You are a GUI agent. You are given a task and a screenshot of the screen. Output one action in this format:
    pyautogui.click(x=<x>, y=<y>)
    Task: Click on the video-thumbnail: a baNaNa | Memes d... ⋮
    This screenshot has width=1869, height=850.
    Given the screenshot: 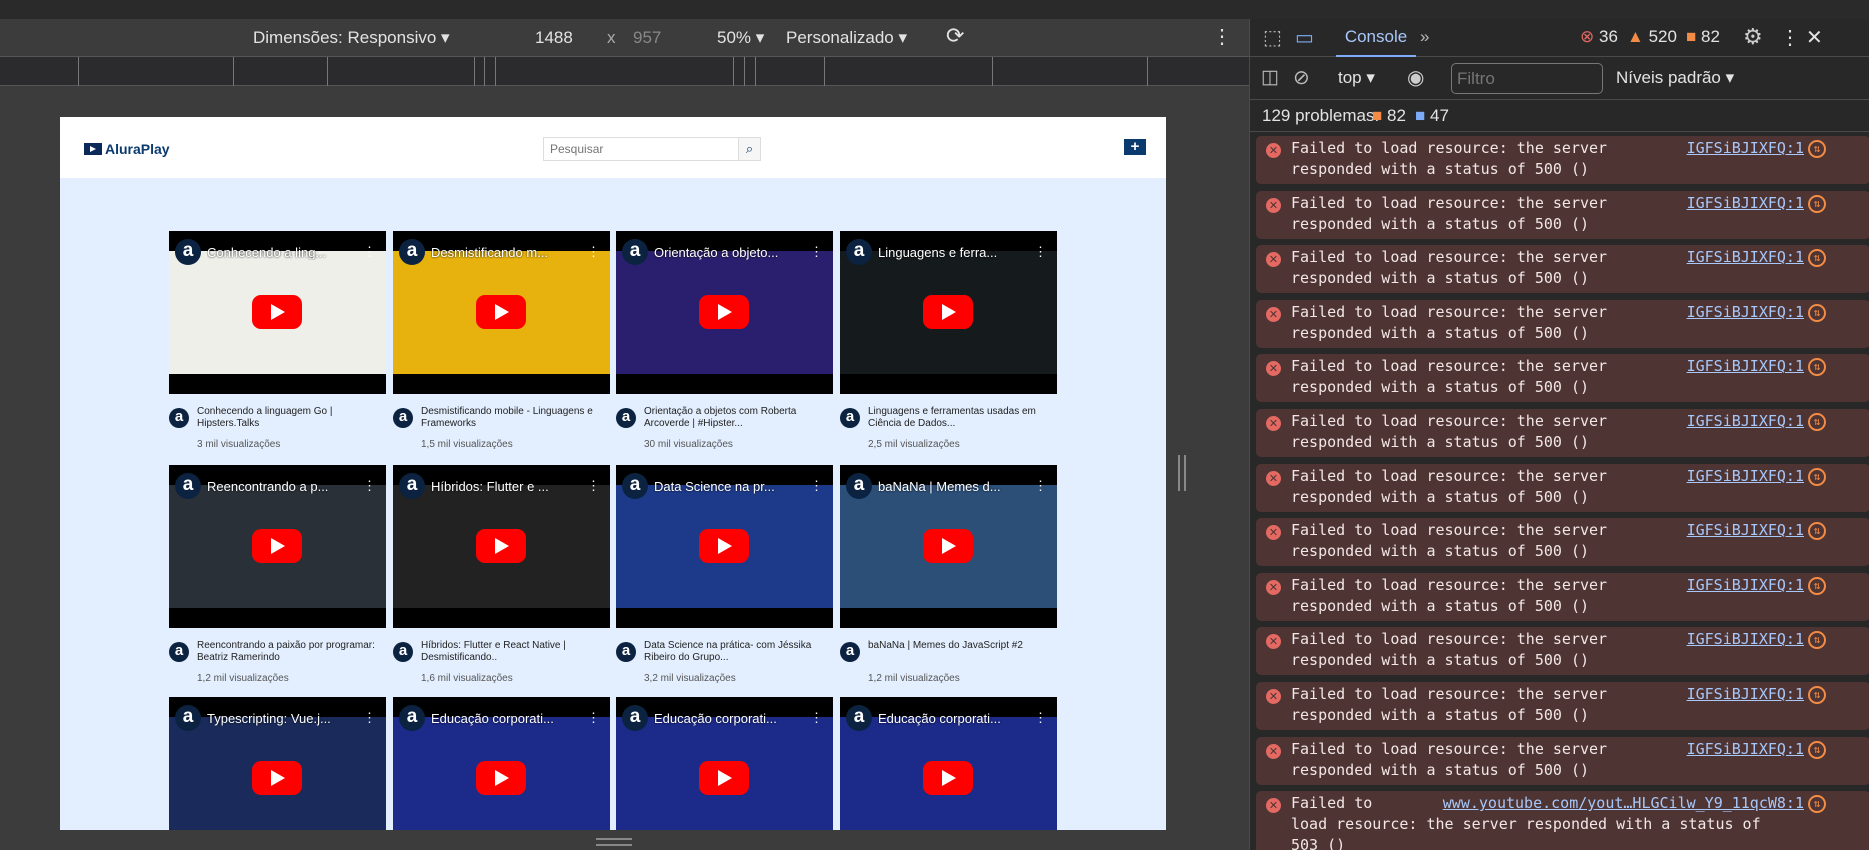 What is the action you would take?
    pyautogui.click(x=948, y=546)
    